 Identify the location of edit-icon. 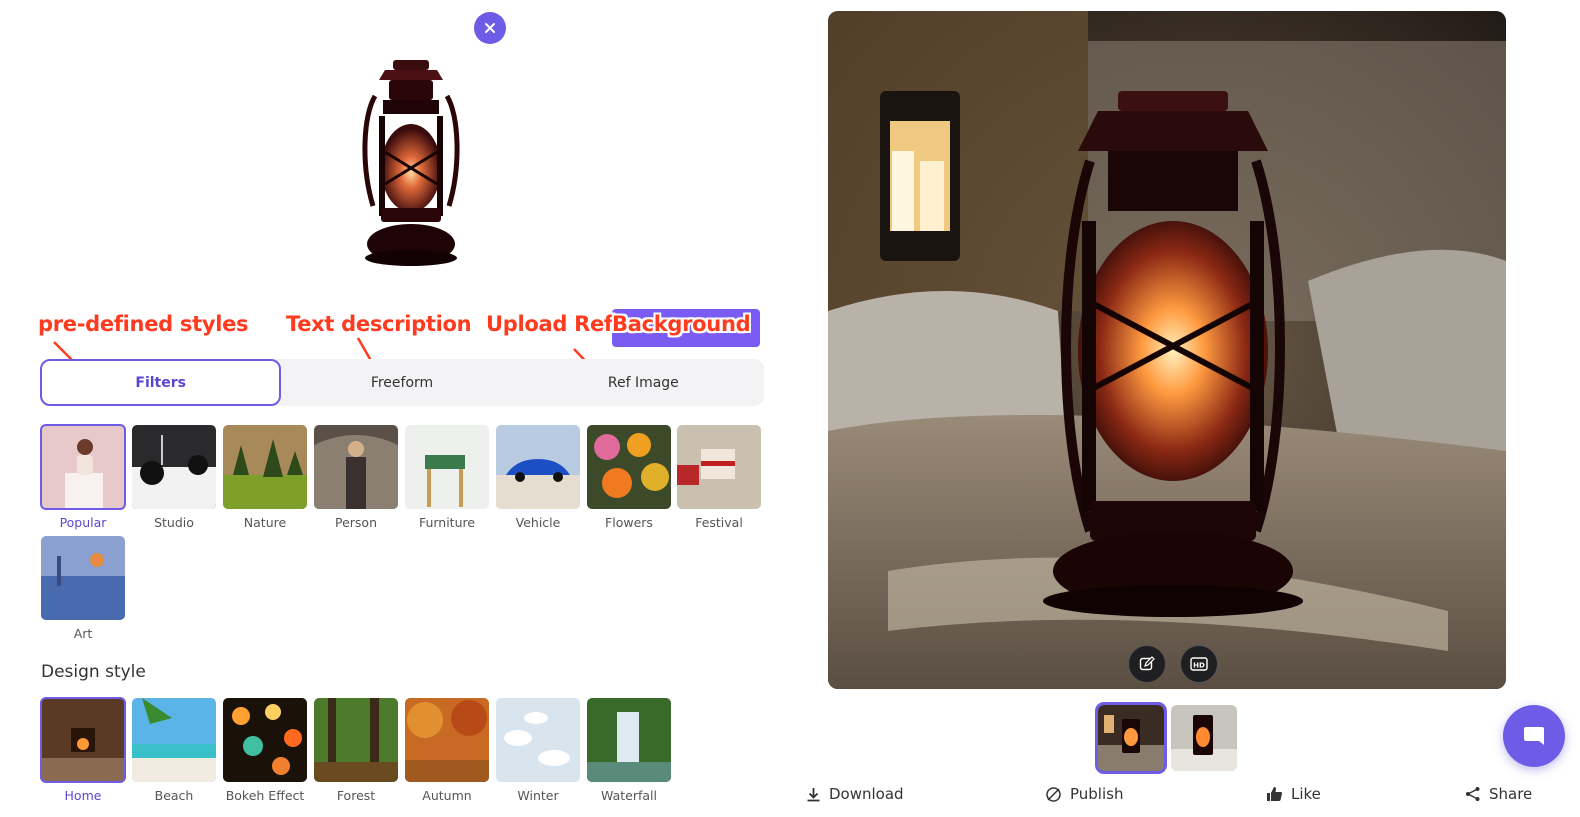
(1147, 663).